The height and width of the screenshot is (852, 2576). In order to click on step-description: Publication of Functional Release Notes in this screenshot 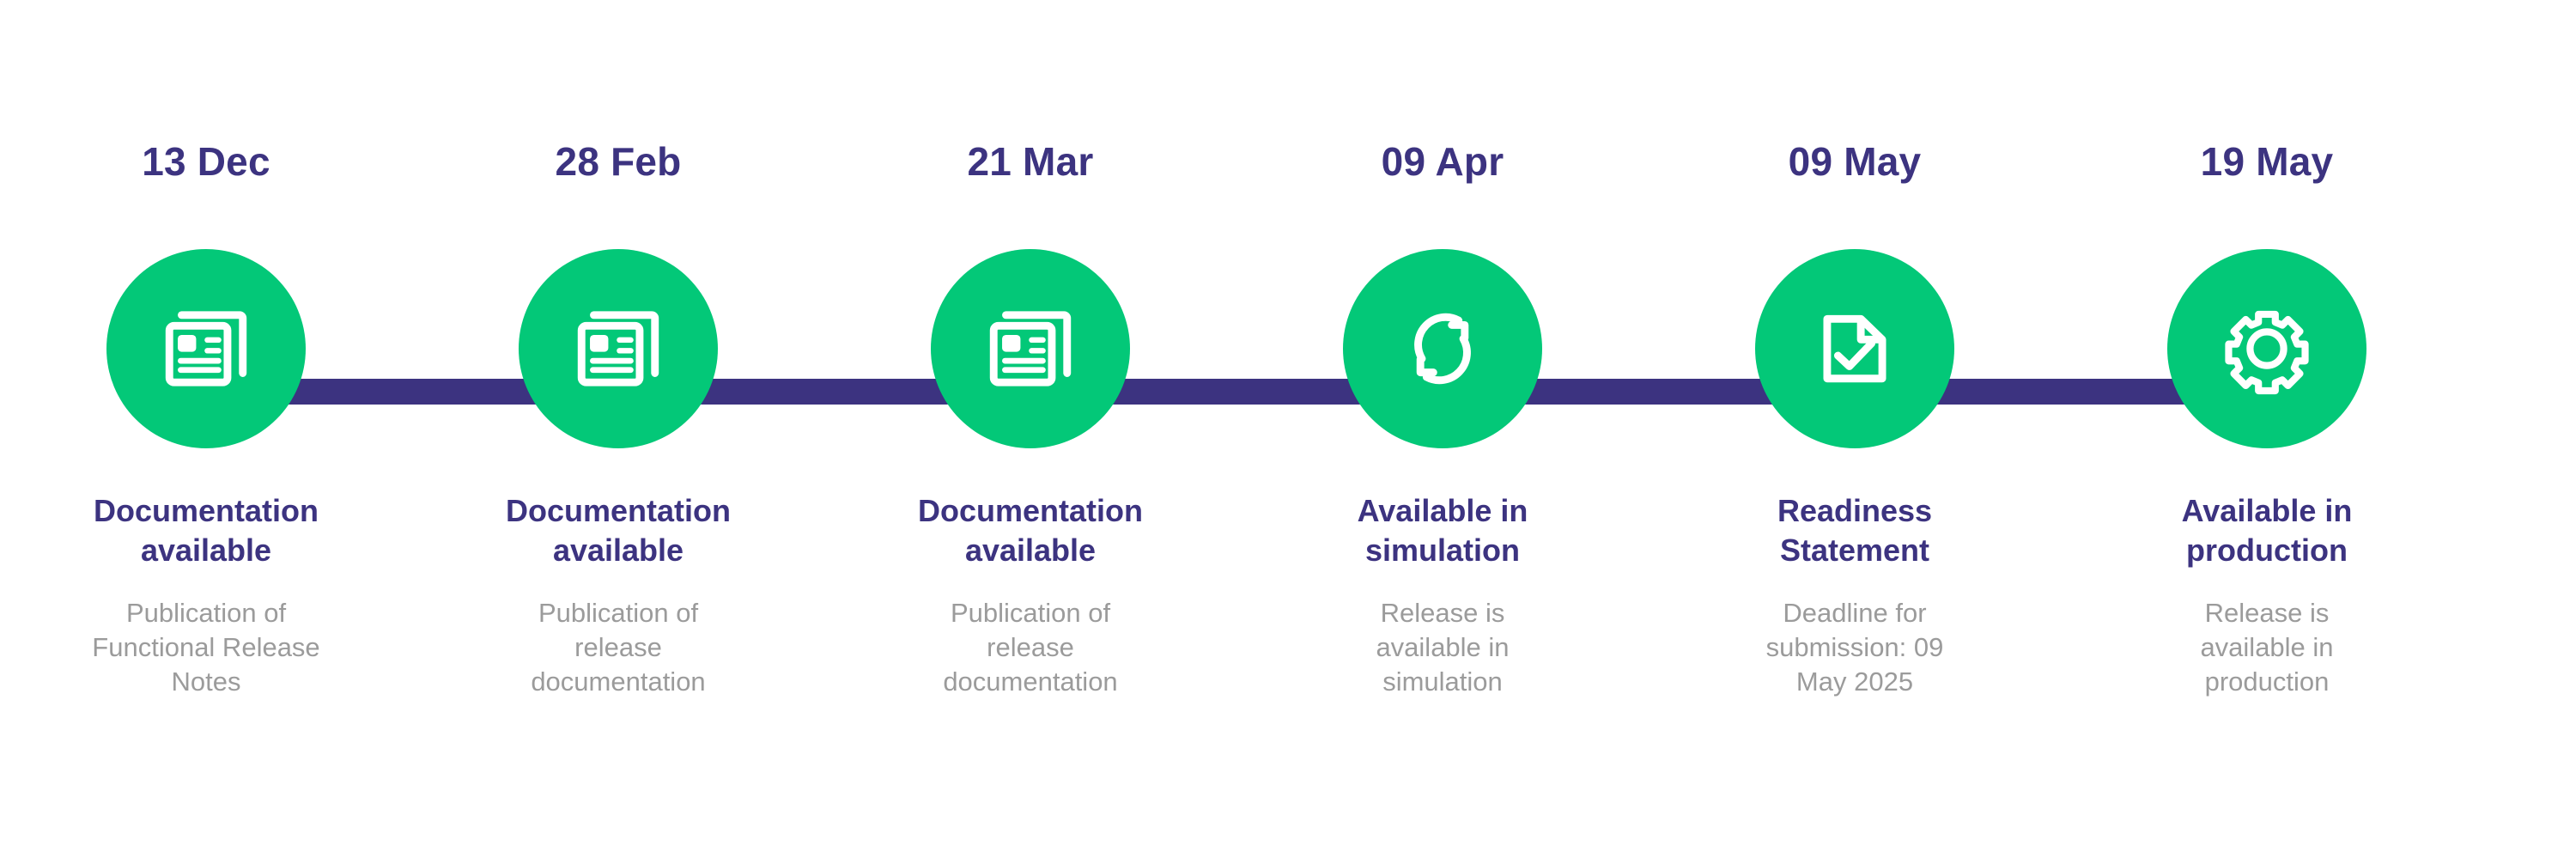, I will do `click(206, 647)`.